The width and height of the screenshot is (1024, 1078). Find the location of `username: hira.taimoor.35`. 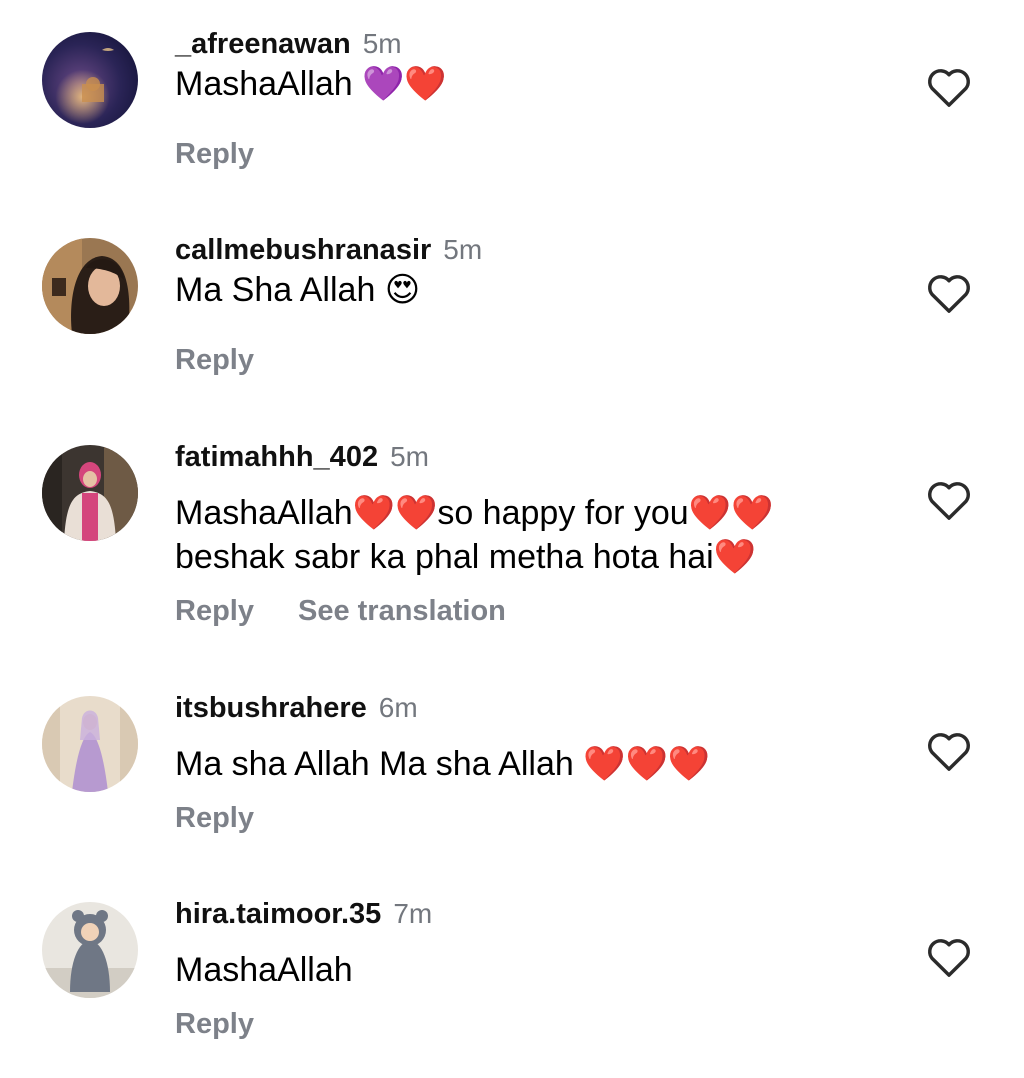

username: hira.taimoor.35 is located at coordinates (278, 914).